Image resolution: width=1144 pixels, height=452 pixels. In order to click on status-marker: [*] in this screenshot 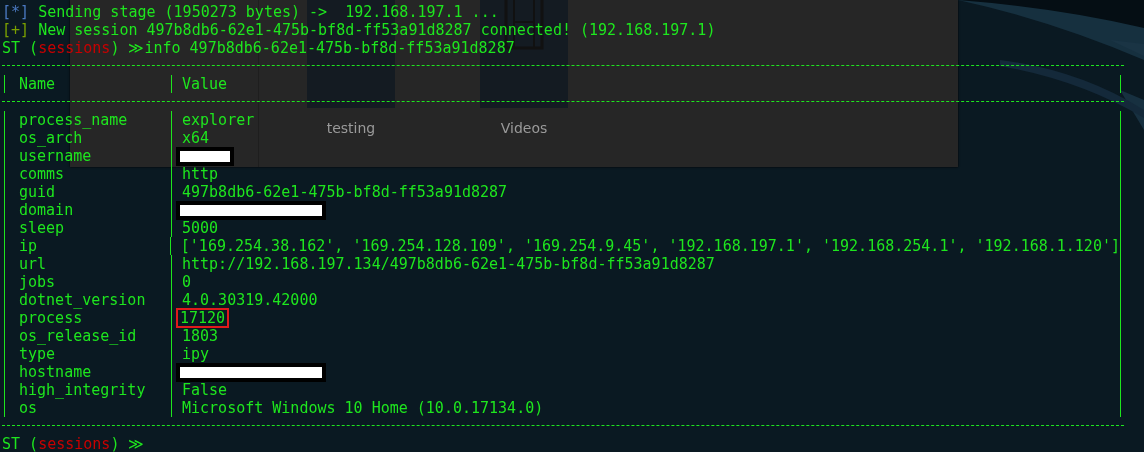, I will do `click(16, 12)`.